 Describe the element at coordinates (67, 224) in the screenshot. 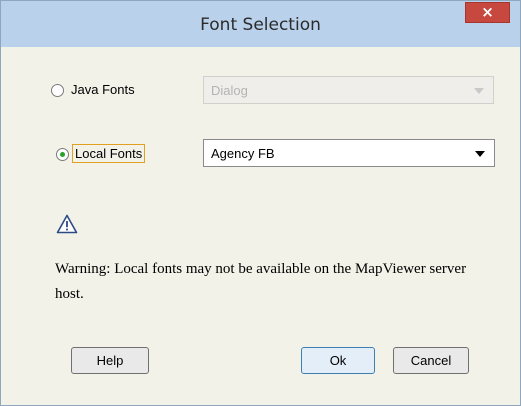

I see `warning-triangle-icon` at that location.